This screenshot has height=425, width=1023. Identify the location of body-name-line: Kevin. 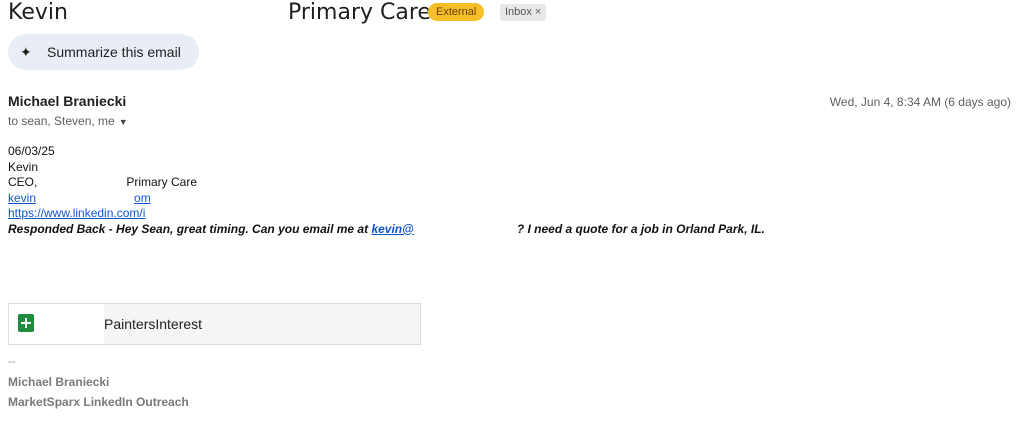
(23, 166).